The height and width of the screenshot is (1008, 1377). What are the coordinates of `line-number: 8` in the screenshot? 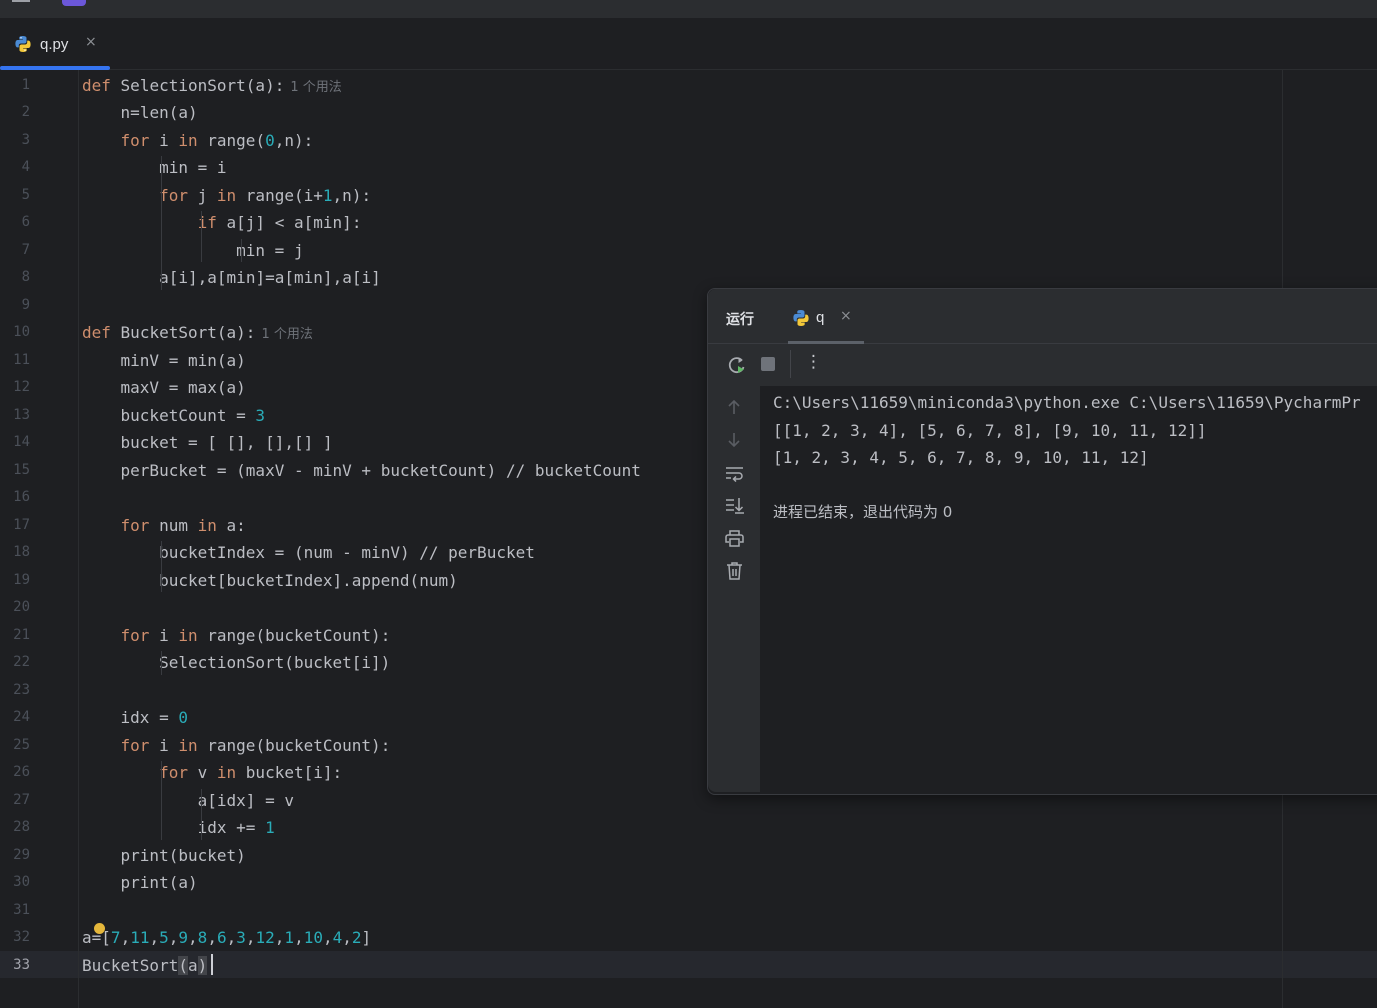 It's located at (25, 277).